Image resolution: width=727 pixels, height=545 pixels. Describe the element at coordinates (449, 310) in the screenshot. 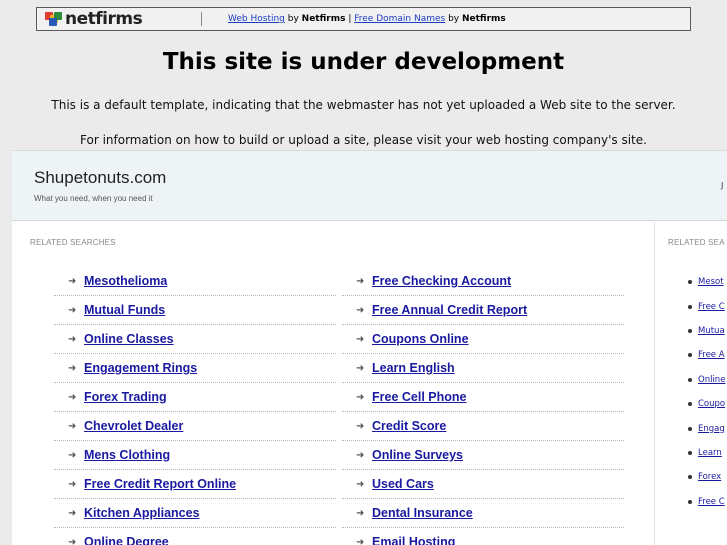

I see `search-link: Free Annual Credit Report` at that location.